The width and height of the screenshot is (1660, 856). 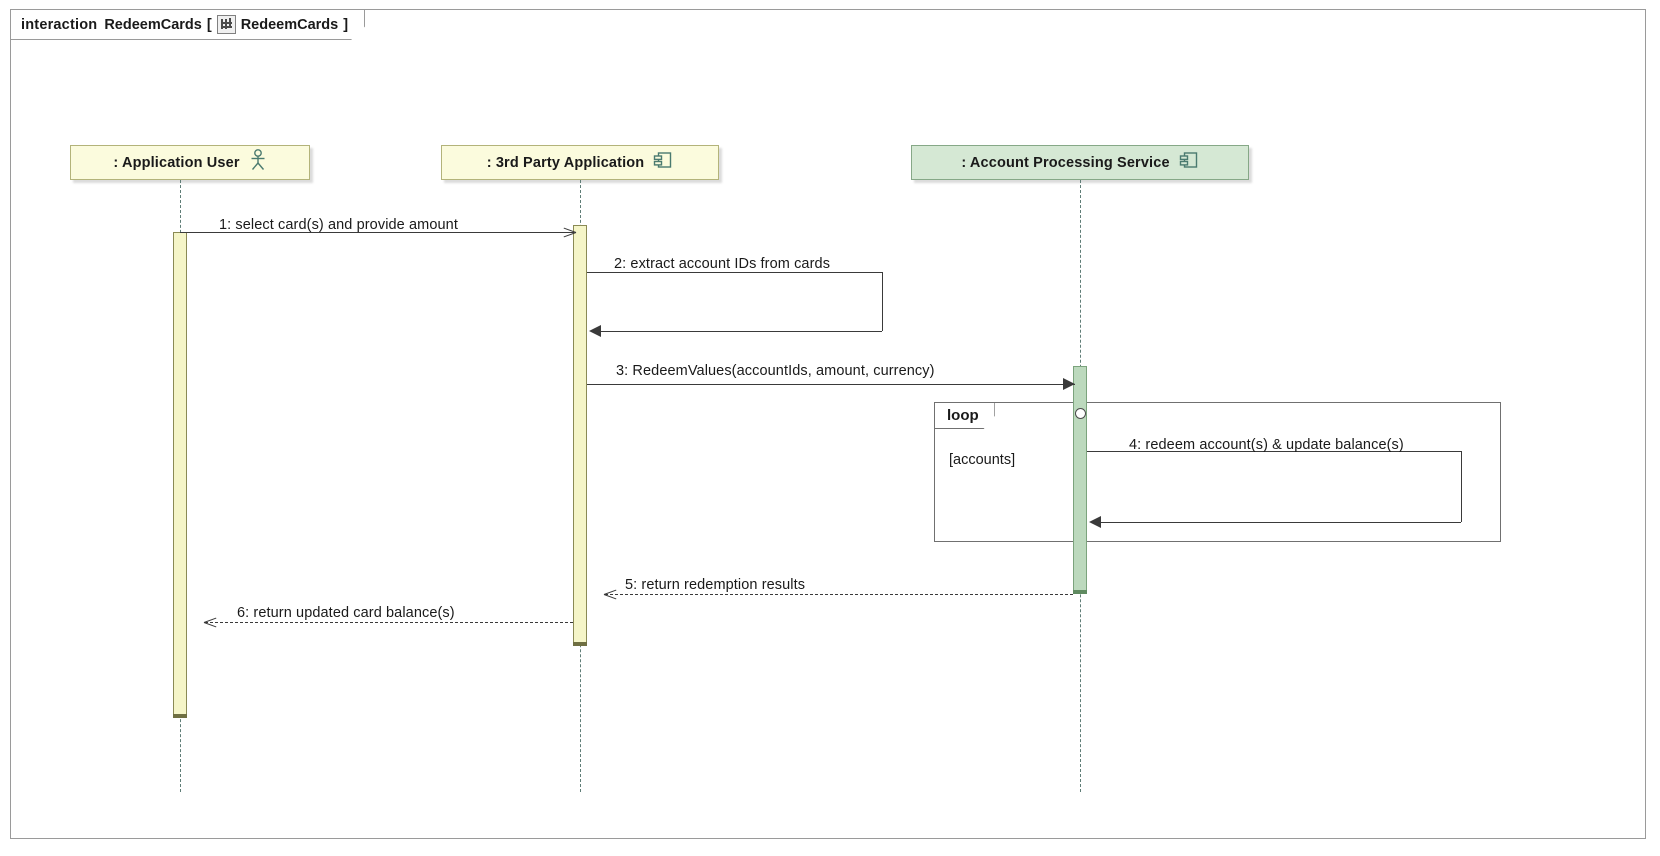 What do you see at coordinates (153, 24) in the screenshot?
I see `frame-name: RedeemCards` at bounding box center [153, 24].